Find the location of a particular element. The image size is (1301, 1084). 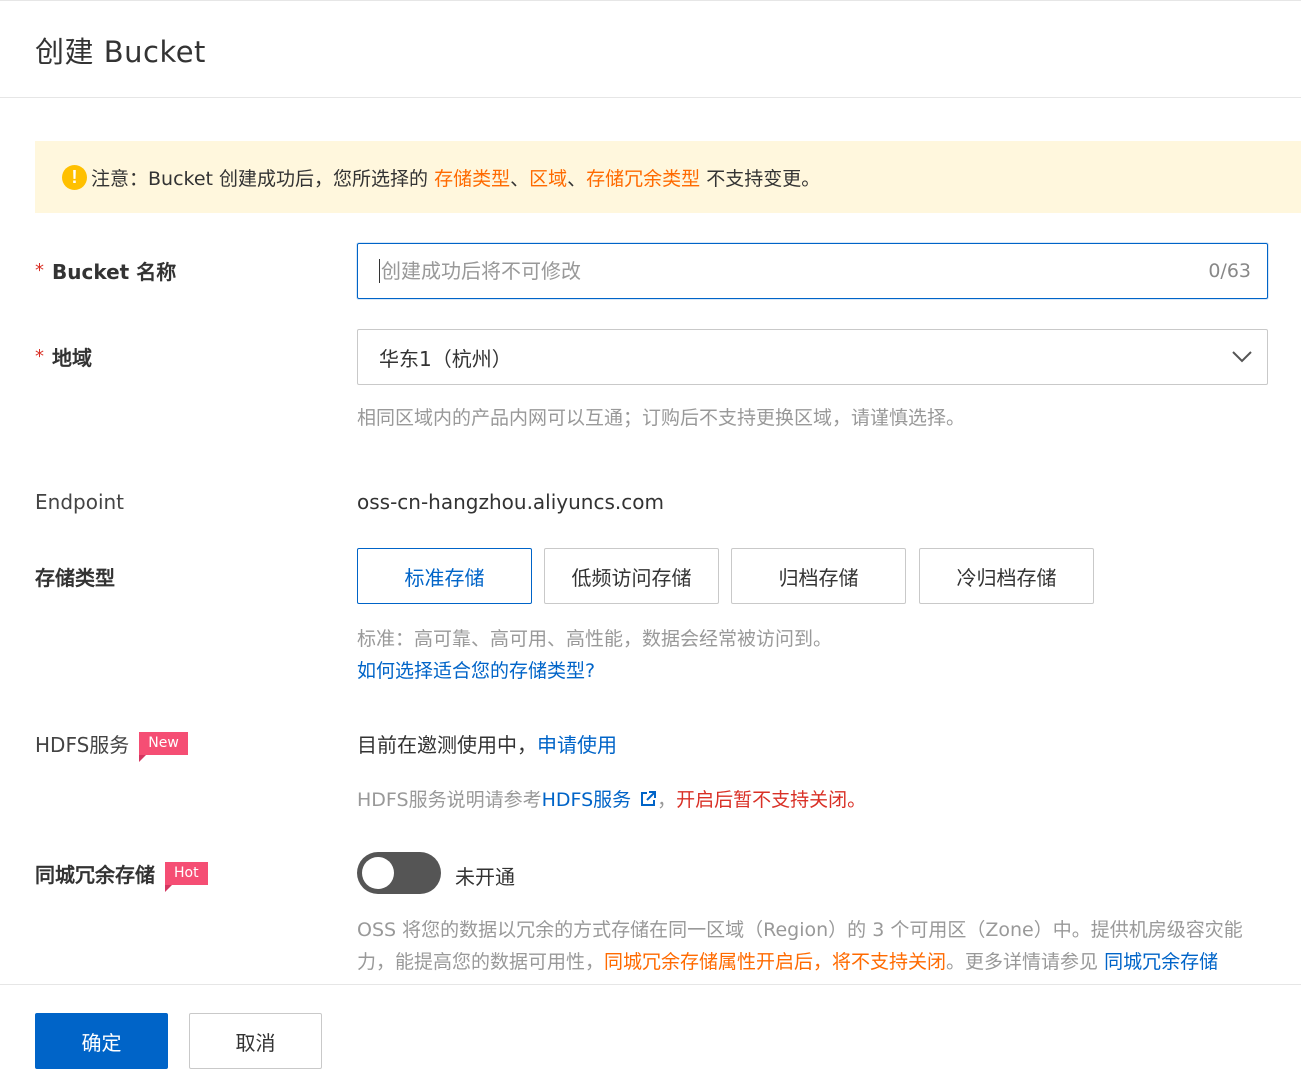

redundancy-label-text: 同城冗余存储 is located at coordinates (95, 875).